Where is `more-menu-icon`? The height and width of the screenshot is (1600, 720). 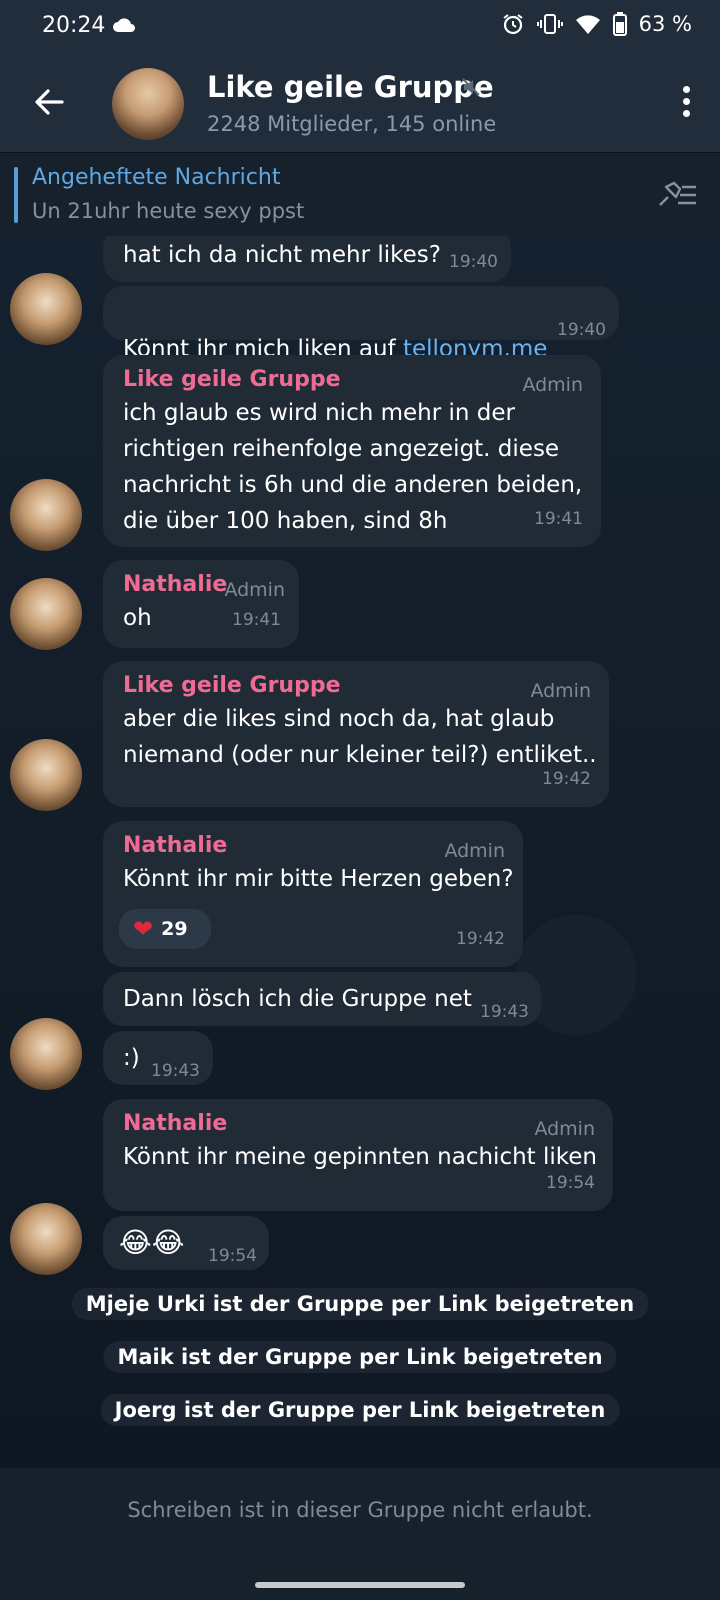 more-menu-icon is located at coordinates (686, 104).